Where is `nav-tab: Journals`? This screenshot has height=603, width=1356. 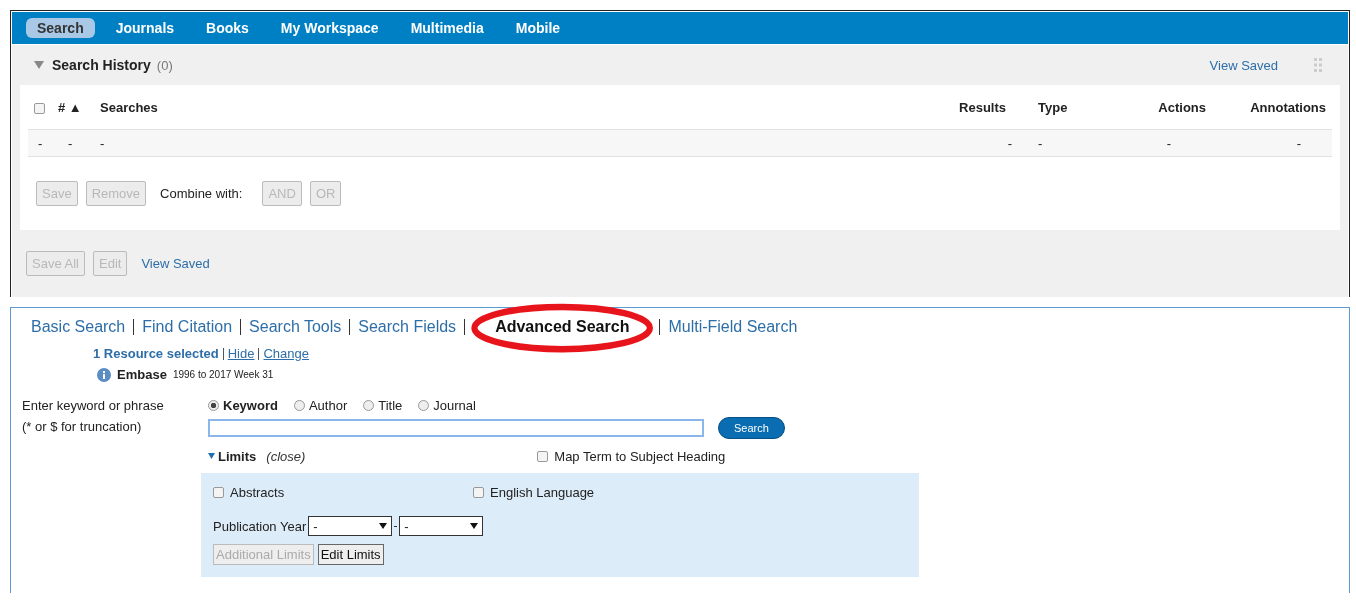
nav-tab: Journals is located at coordinates (145, 28).